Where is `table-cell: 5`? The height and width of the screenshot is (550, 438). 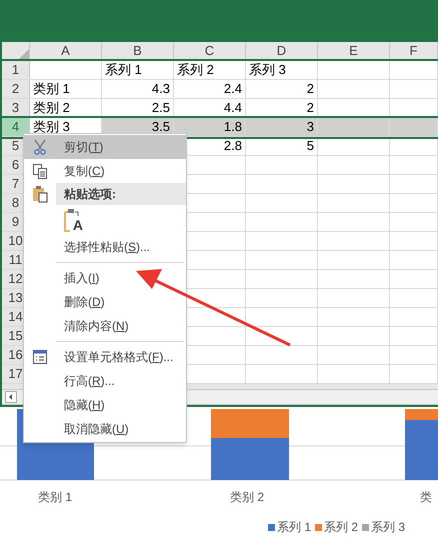 table-cell: 5 is located at coordinates (282, 146).